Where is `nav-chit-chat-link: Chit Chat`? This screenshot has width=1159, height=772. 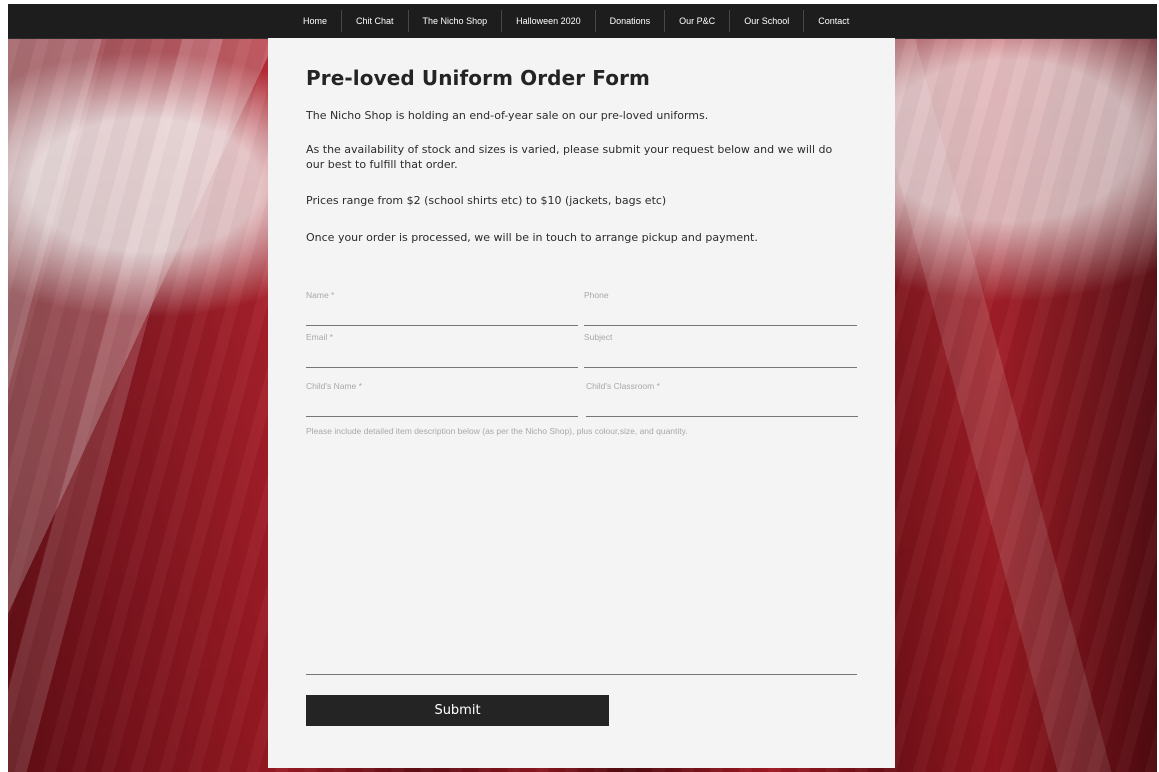 nav-chit-chat-link: Chit Chat is located at coordinates (375, 21).